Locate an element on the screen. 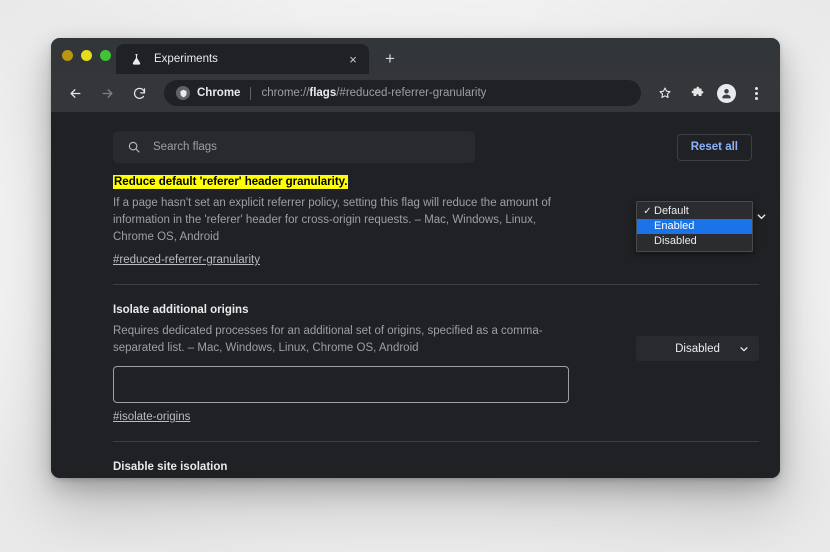  close-icon: × is located at coordinates (353, 59).